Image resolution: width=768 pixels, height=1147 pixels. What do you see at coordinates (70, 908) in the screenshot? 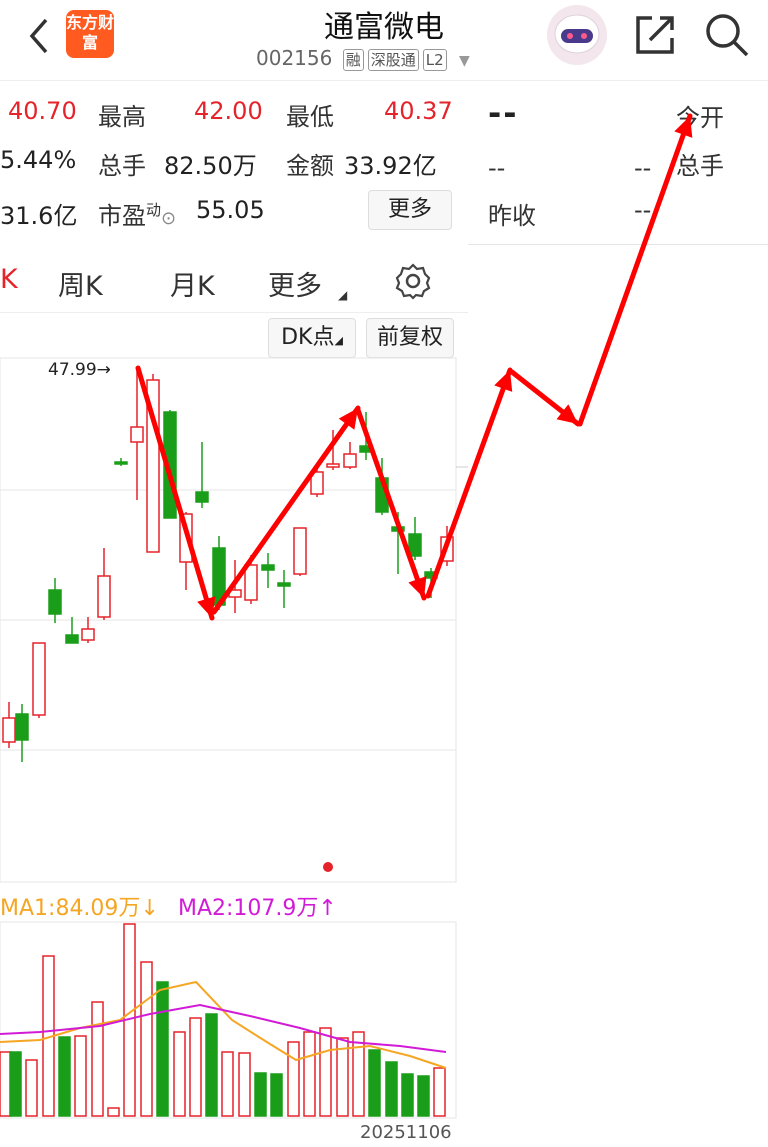
I see `ma1-label: MA1:84.09万` at bounding box center [70, 908].